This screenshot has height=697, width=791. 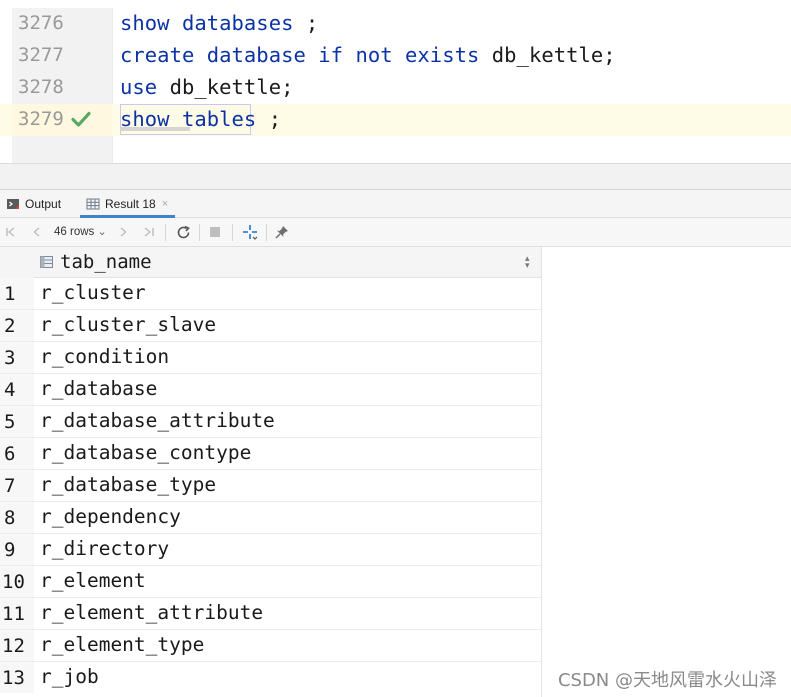 I want to click on table-row: 1 r_cluster, so click(x=271, y=294).